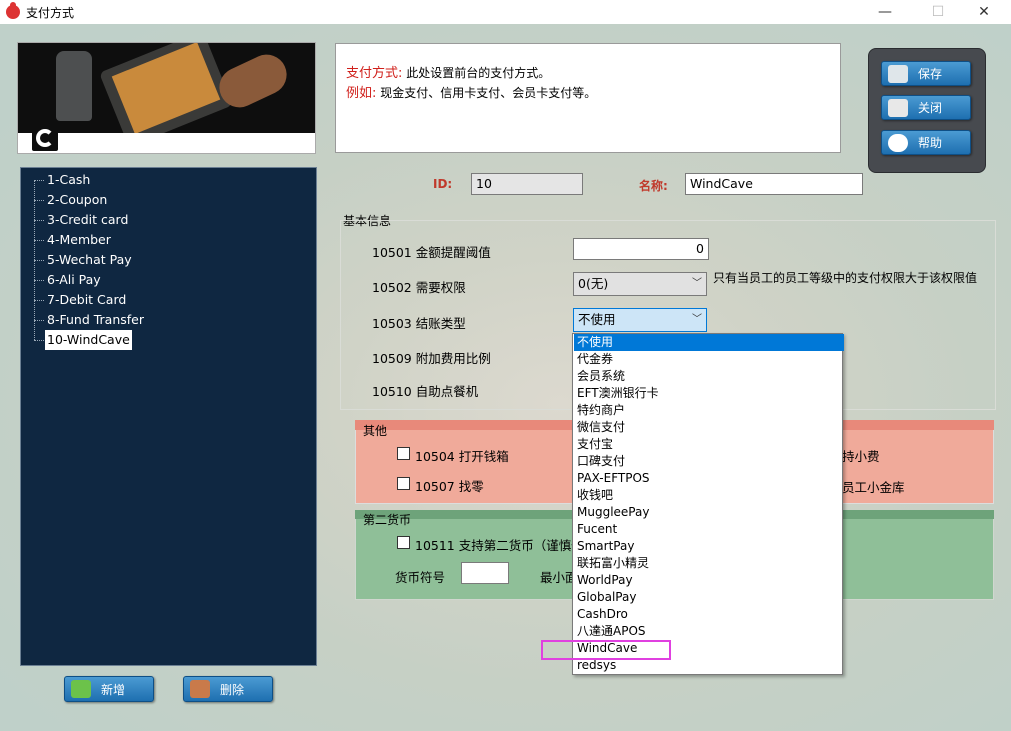 This screenshot has height=731, width=1011. I want to click on dropdown-option: CashDro, so click(709, 614).